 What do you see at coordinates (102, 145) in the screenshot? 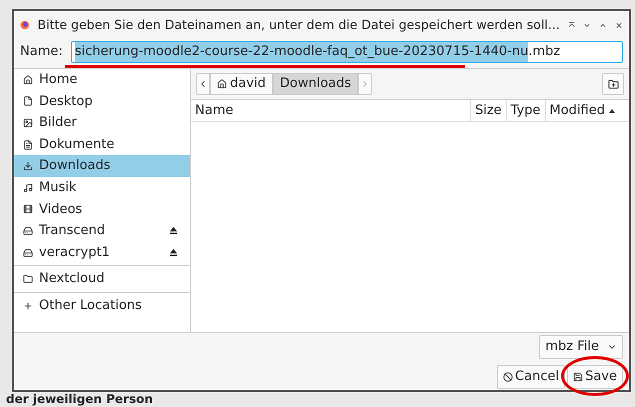
I see `sidebar-item: Dokumente` at bounding box center [102, 145].